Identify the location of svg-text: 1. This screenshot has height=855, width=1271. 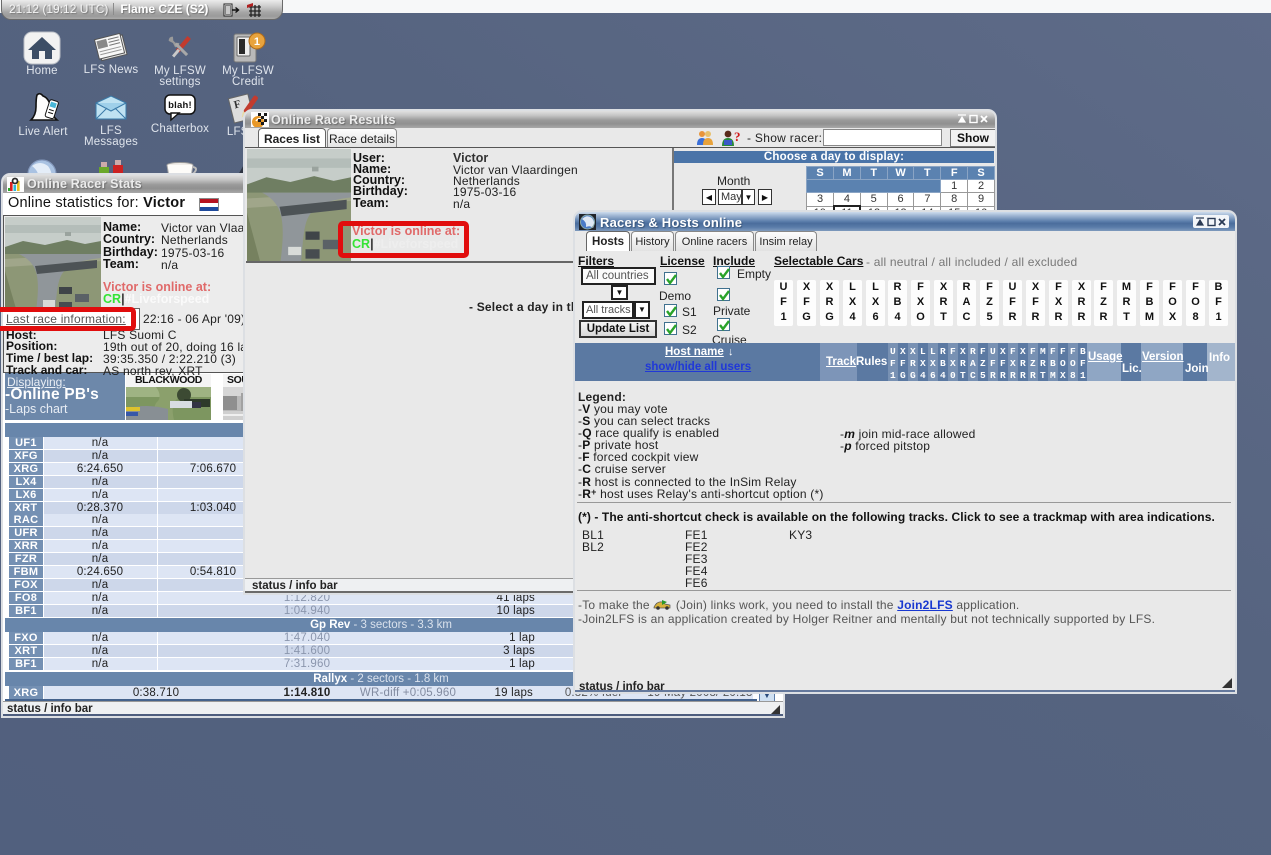
(257, 42).